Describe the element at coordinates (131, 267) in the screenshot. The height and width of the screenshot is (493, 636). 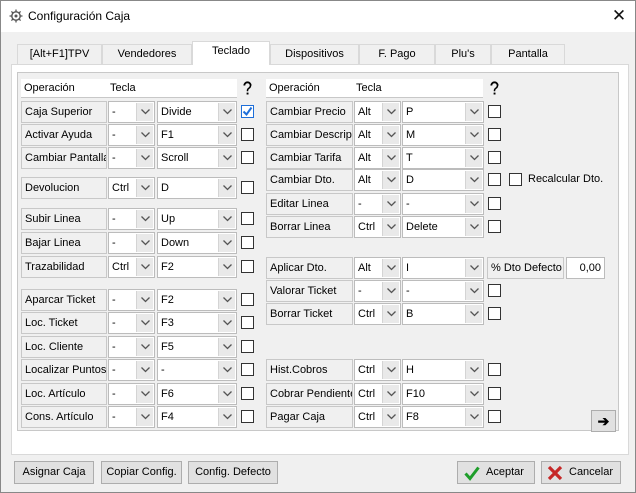
I see `left-row-6-modifier-select: Ctrl` at that location.